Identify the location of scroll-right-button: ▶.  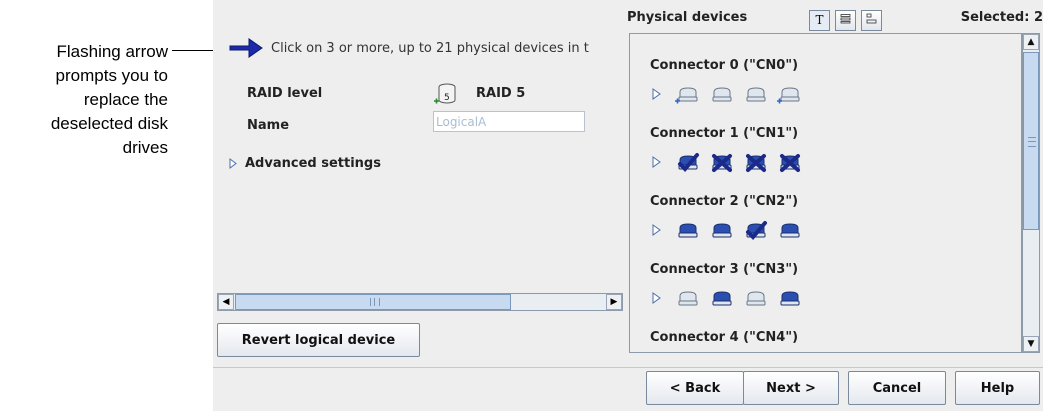
(614, 302).